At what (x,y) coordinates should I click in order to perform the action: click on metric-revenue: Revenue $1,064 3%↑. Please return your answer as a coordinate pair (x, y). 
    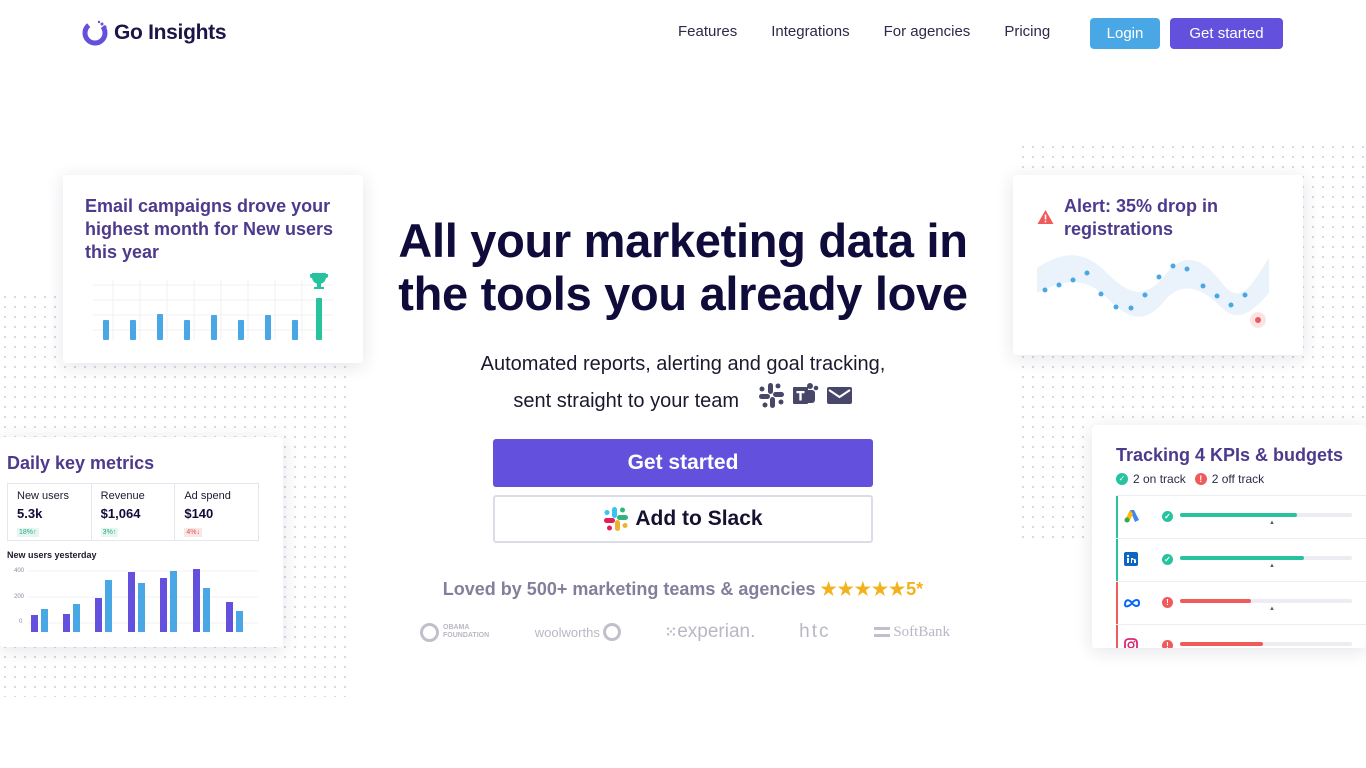
    Looking at the image, I should click on (134, 512).